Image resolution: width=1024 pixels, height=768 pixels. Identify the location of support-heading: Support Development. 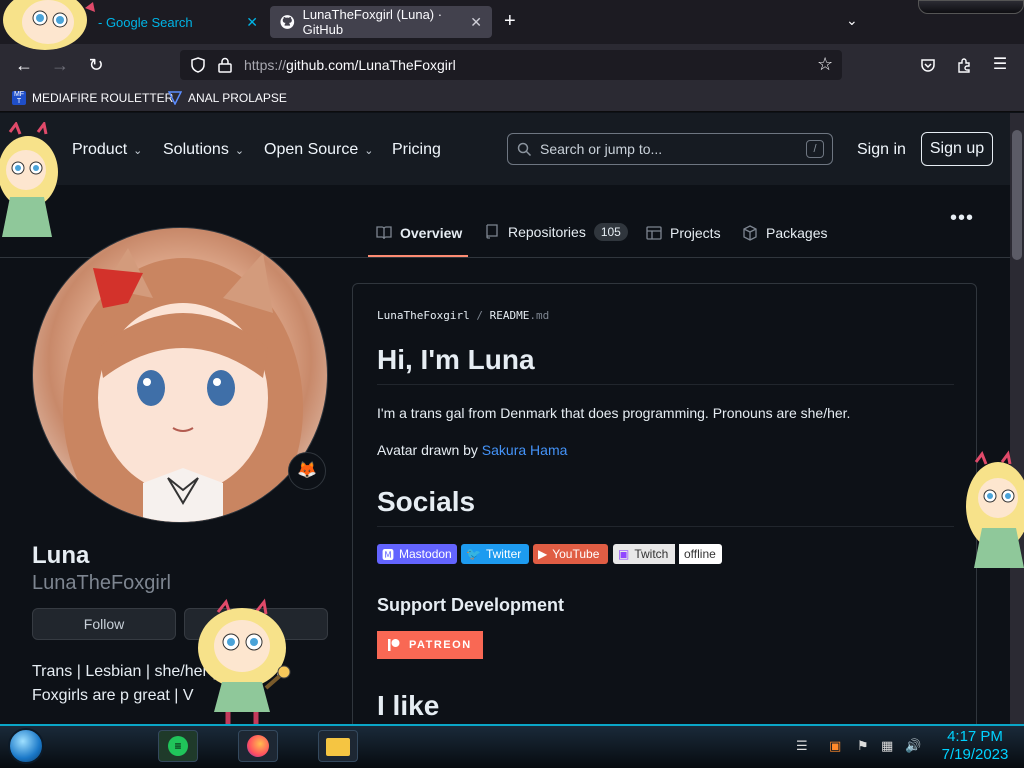
(471, 605).